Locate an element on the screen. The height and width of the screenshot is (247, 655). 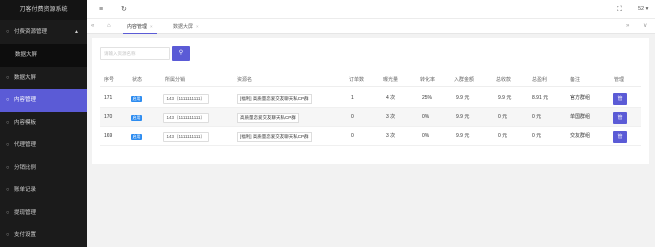
cell-rate: 25% is located at coordinates (427, 98).